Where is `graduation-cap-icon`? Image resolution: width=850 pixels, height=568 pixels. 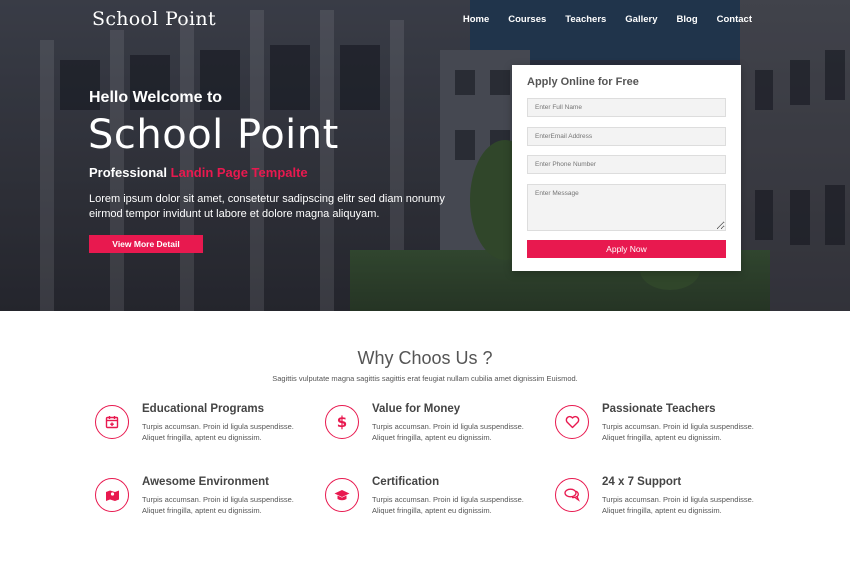
graduation-cap-icon is located at coordinates (342, 495).